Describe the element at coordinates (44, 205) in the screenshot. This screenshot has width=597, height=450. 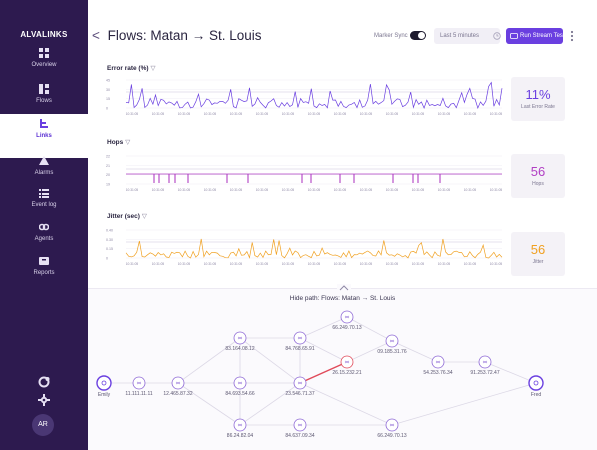
I see `sidebar-item-label: Event log` at that location.